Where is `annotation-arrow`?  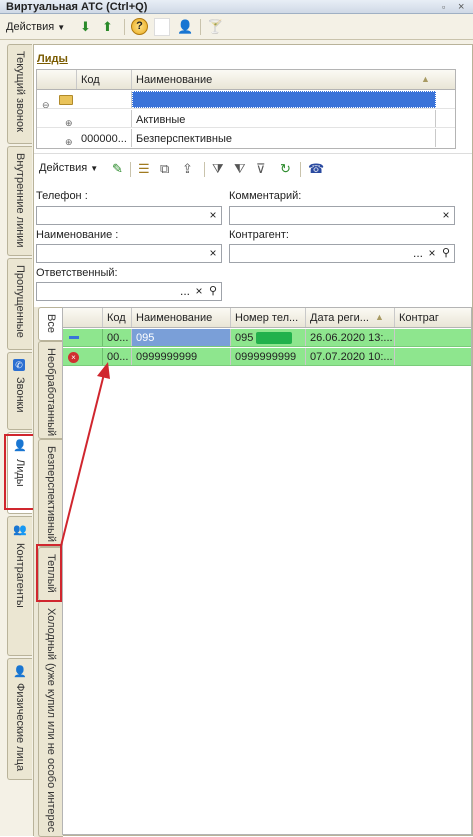 annotation-arrow is located at coordinates (85, 454).